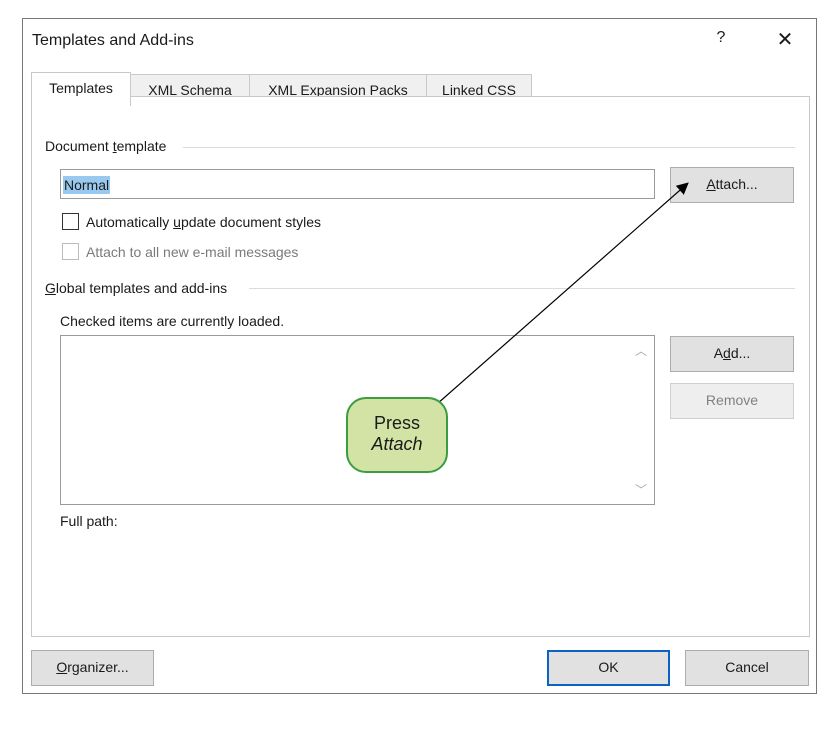  What do you see at coordinates (396, 423) in the screenshot?
I see `callout-line-1: Press` at bounding box center [396, 423].